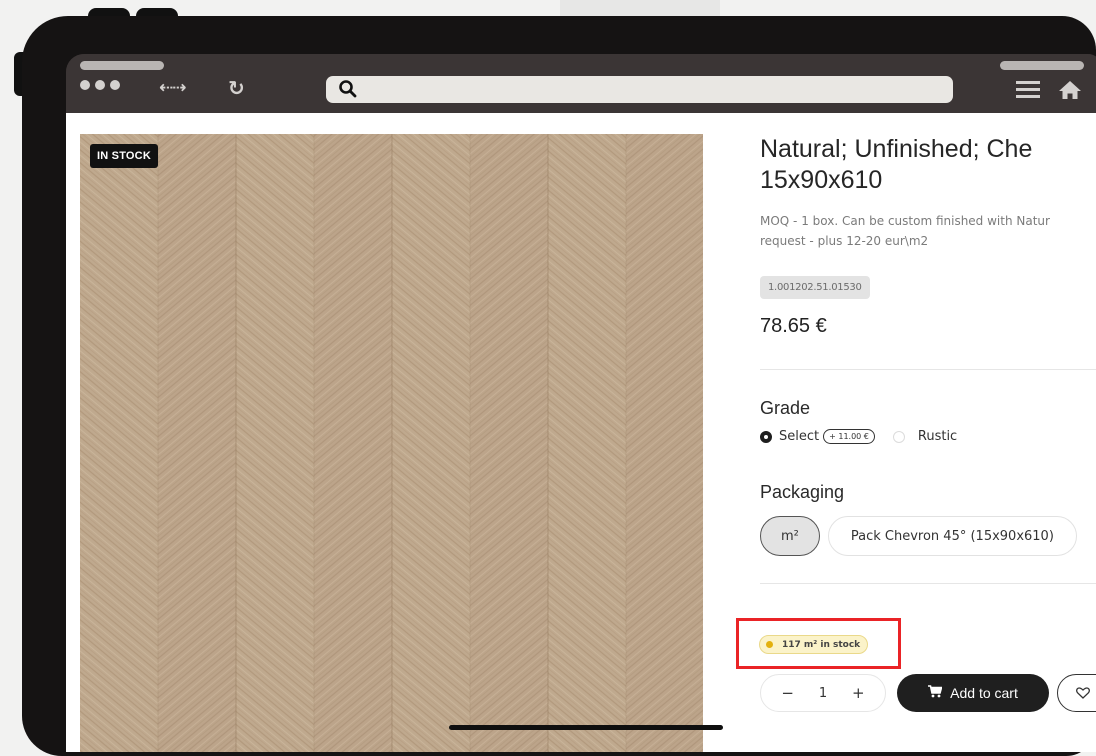 The image size is (1096, 756). I want to click on back-forward-icon: ⇠⇢, so click(172, 88).